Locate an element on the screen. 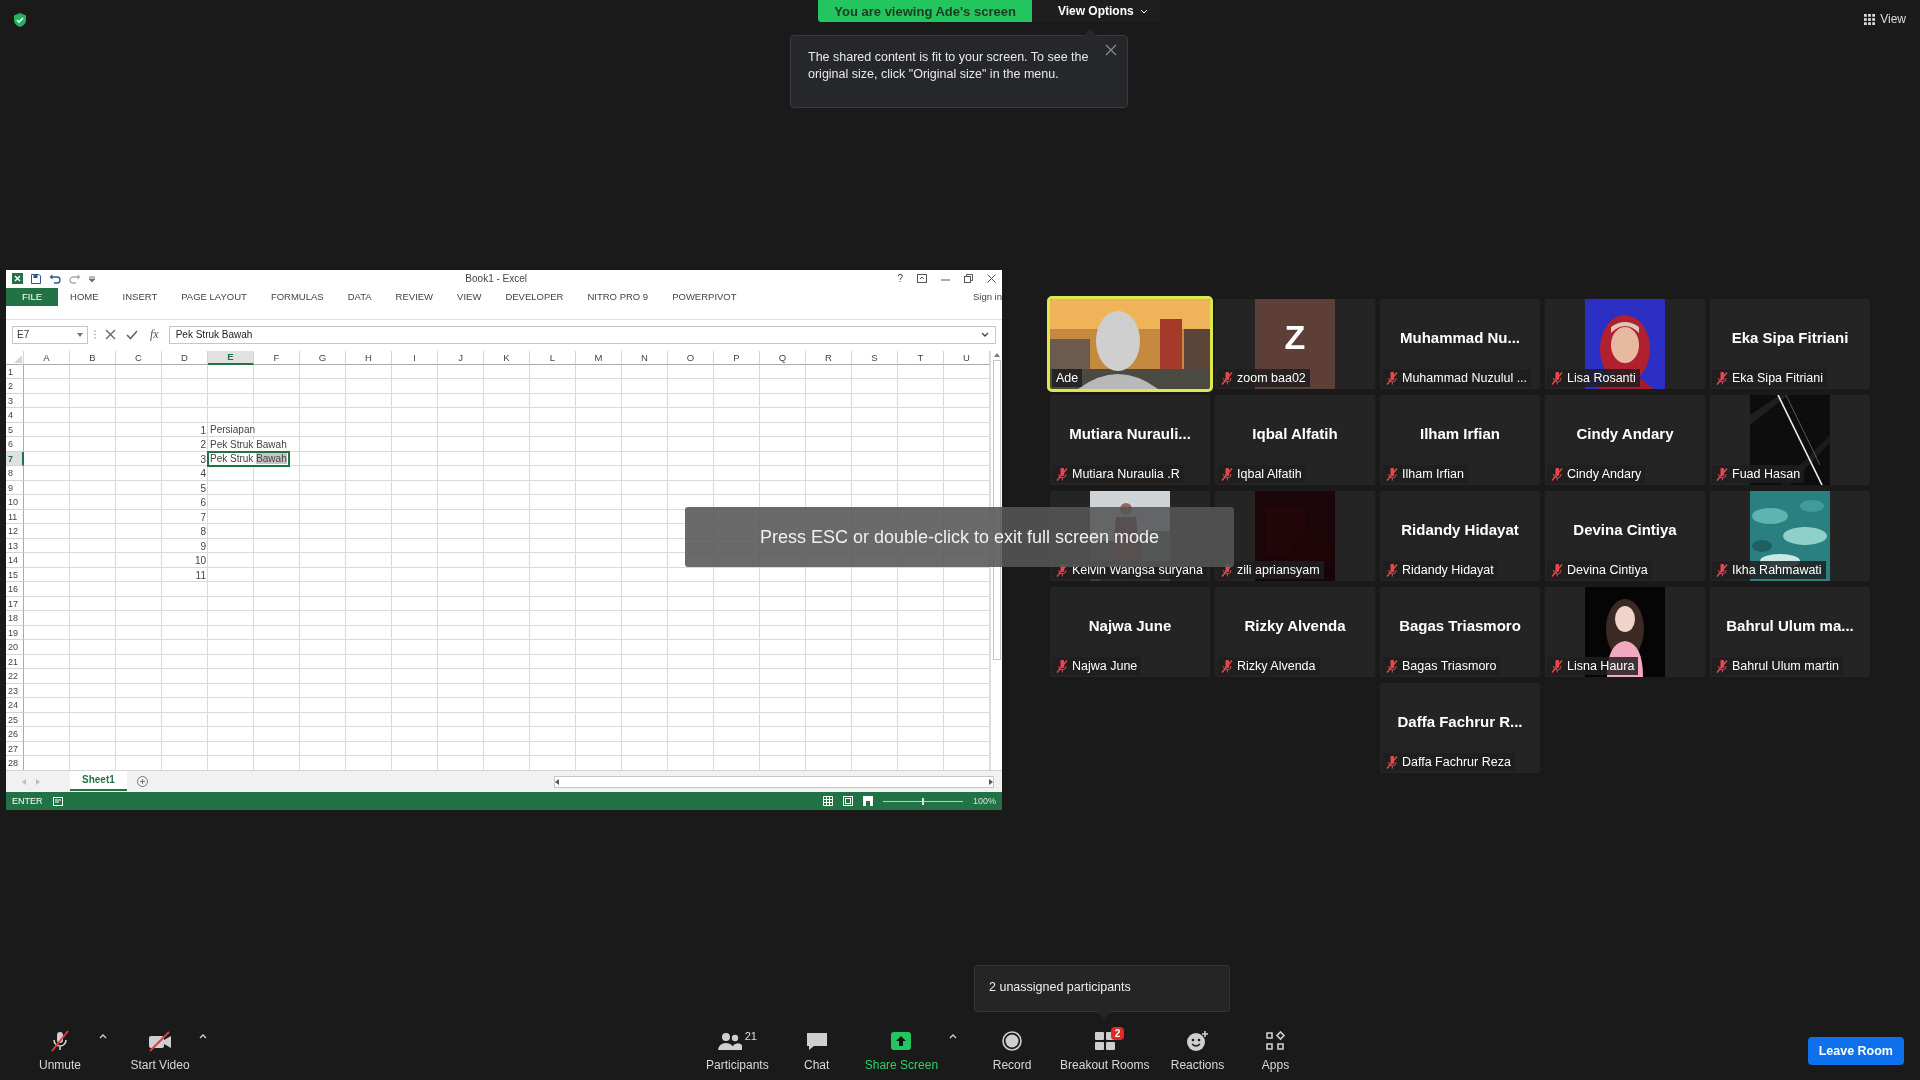 The height and width of the screenshot is (1080, 1920). column-header: T is located at coordinates (921, 357).